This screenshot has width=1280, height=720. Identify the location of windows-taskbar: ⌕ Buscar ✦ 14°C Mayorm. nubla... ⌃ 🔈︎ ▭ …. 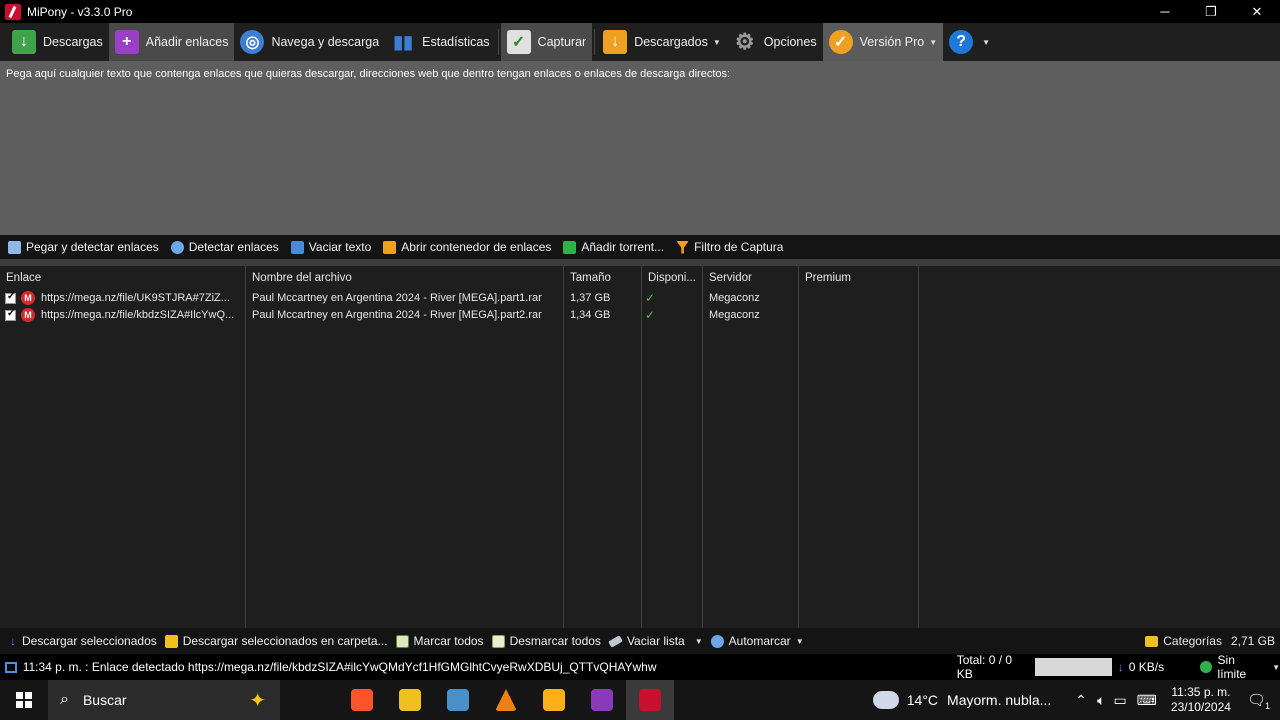
(640, 700).